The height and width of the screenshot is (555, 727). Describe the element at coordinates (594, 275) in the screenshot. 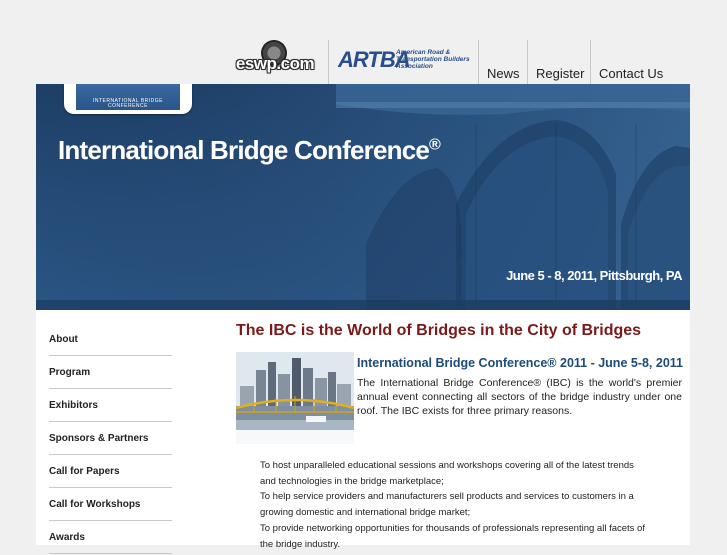

I see `banner-date: June 5 - 8, 2011, Pittsburgh, PA` at that location.